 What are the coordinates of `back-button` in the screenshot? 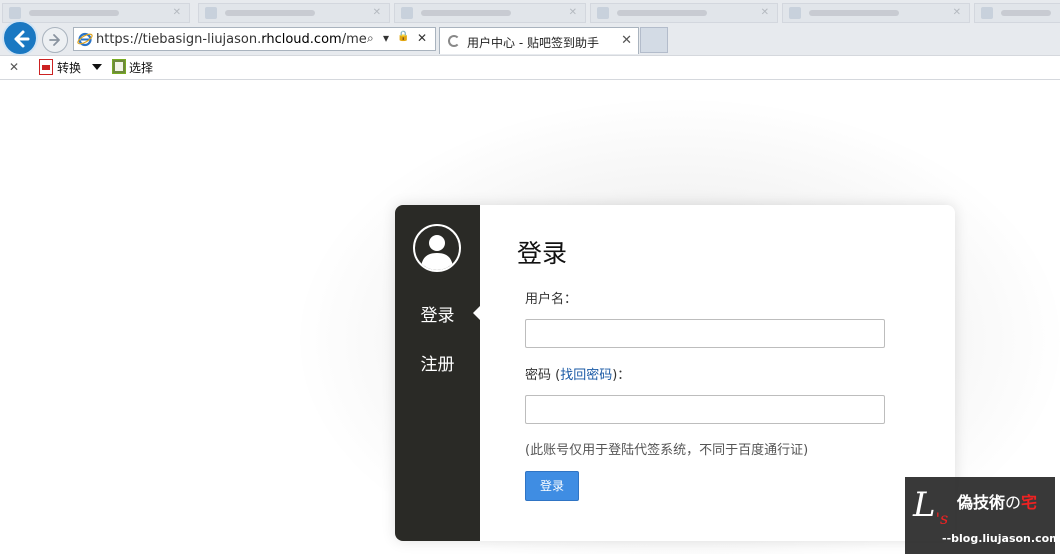 It's located at (20, 38).